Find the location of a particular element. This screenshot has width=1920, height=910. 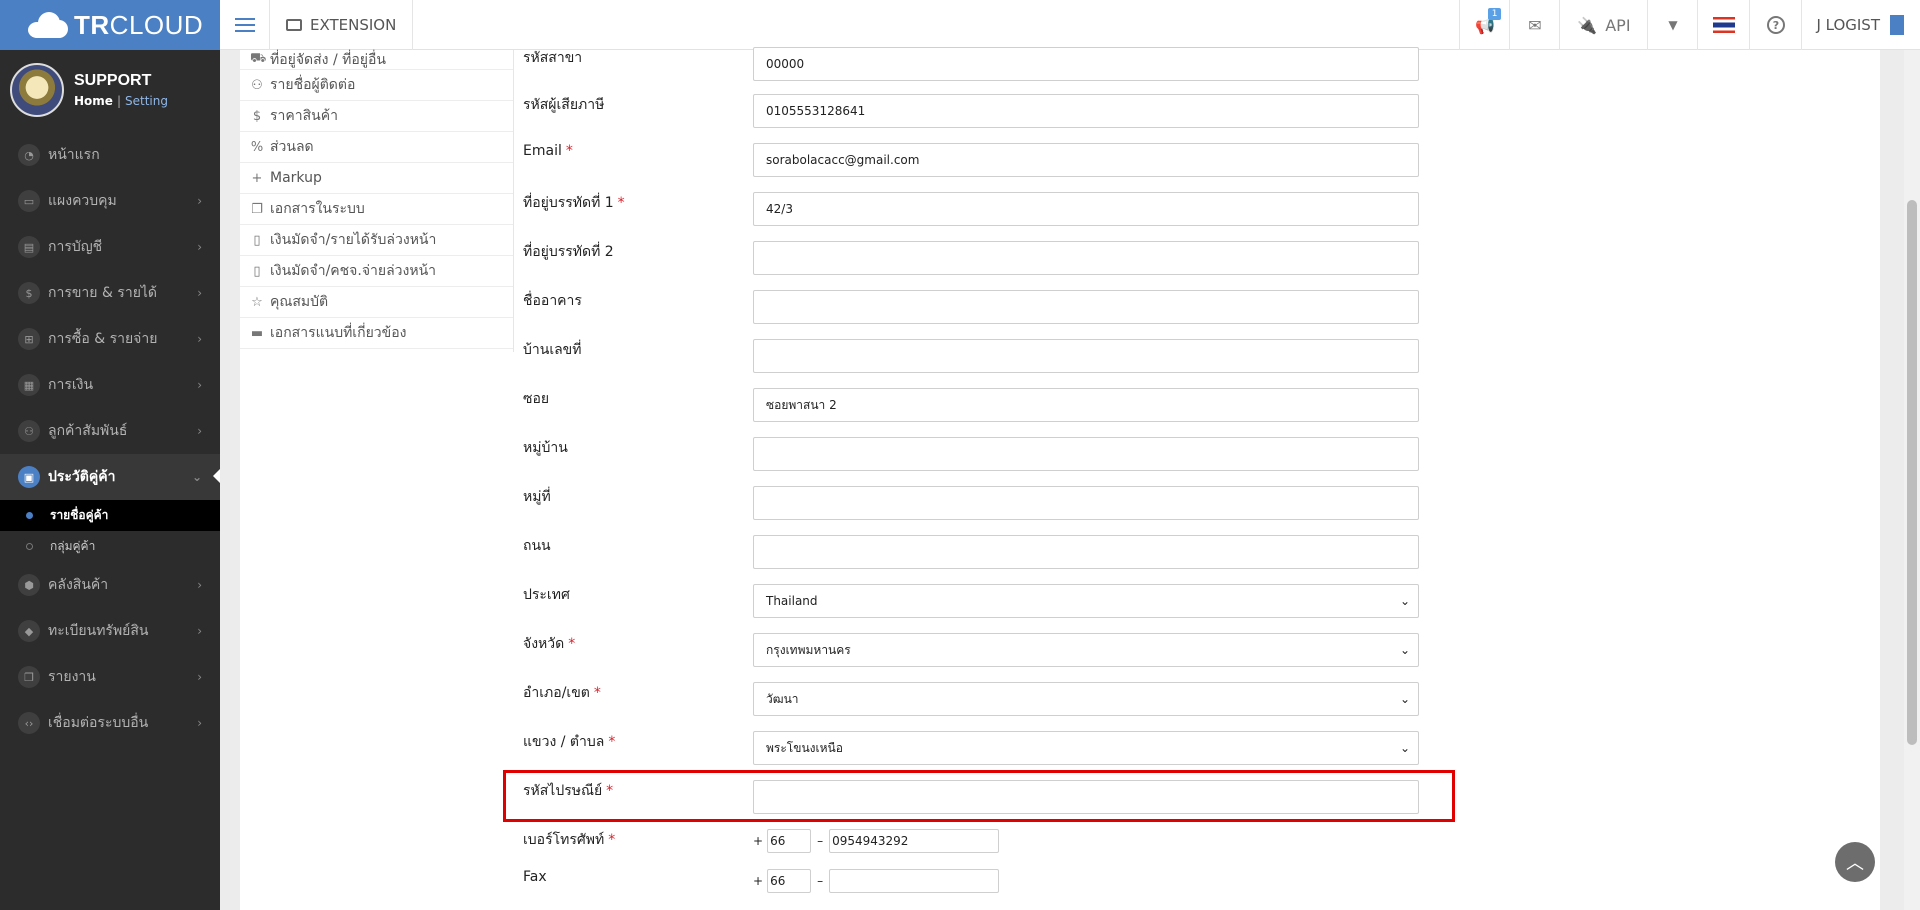

subnav-item-attributes: ☆ คุณสมบัติ is located at coordinates (377, 302).